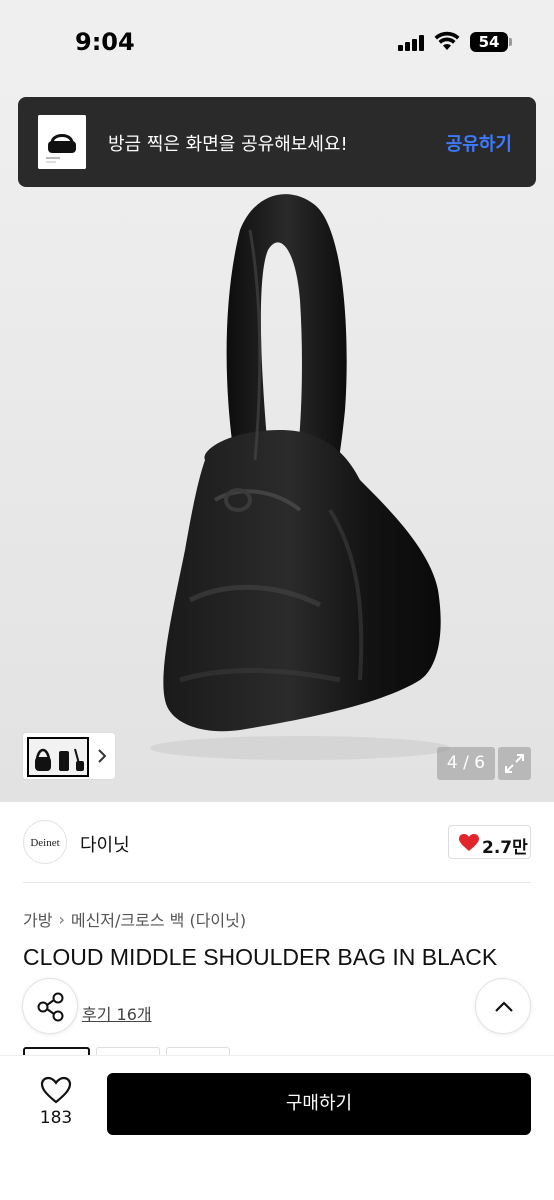 This screenshot has height=1200, width=554. What do you see at coordinates (37, 919) in the screenshot?
I see `breadcrumb-item-bags: 가방` at bounding box center [37, 919].